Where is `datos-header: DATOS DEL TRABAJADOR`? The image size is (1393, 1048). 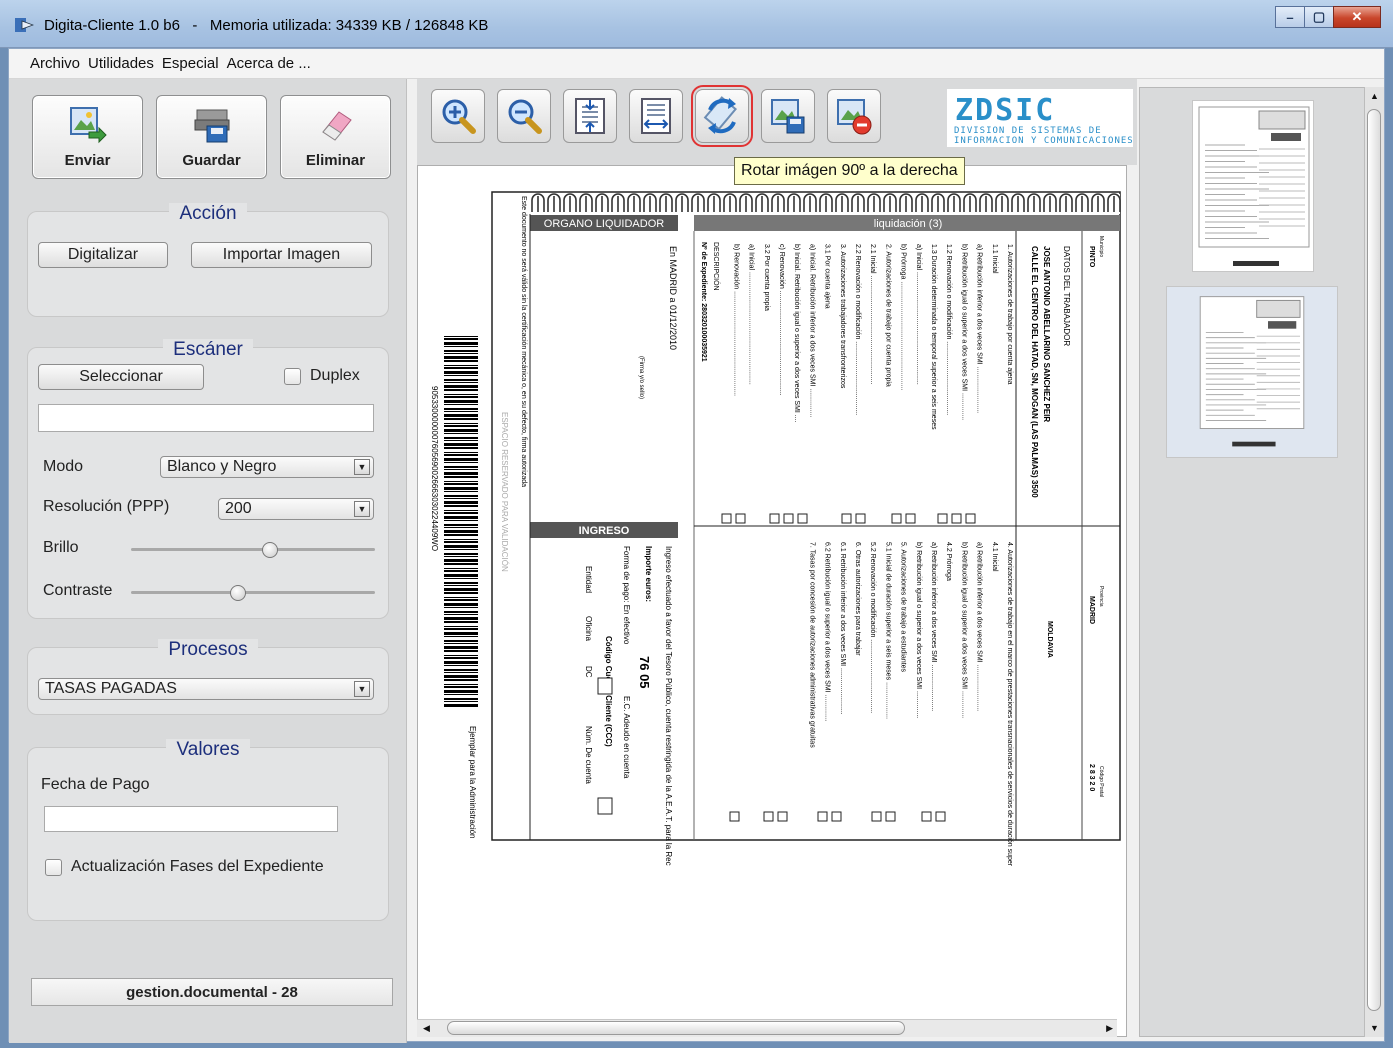 datos-header: DATOS DEL TRABAJADOR is located at coordinates (1066, 296).